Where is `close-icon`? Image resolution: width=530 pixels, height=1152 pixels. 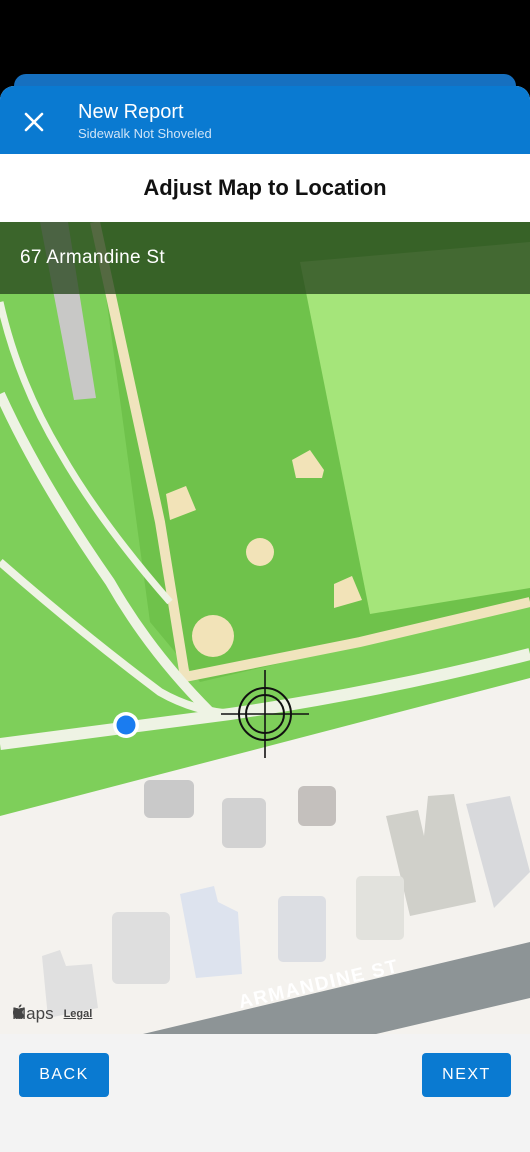 close-icon is located at coordinates (34, 122).